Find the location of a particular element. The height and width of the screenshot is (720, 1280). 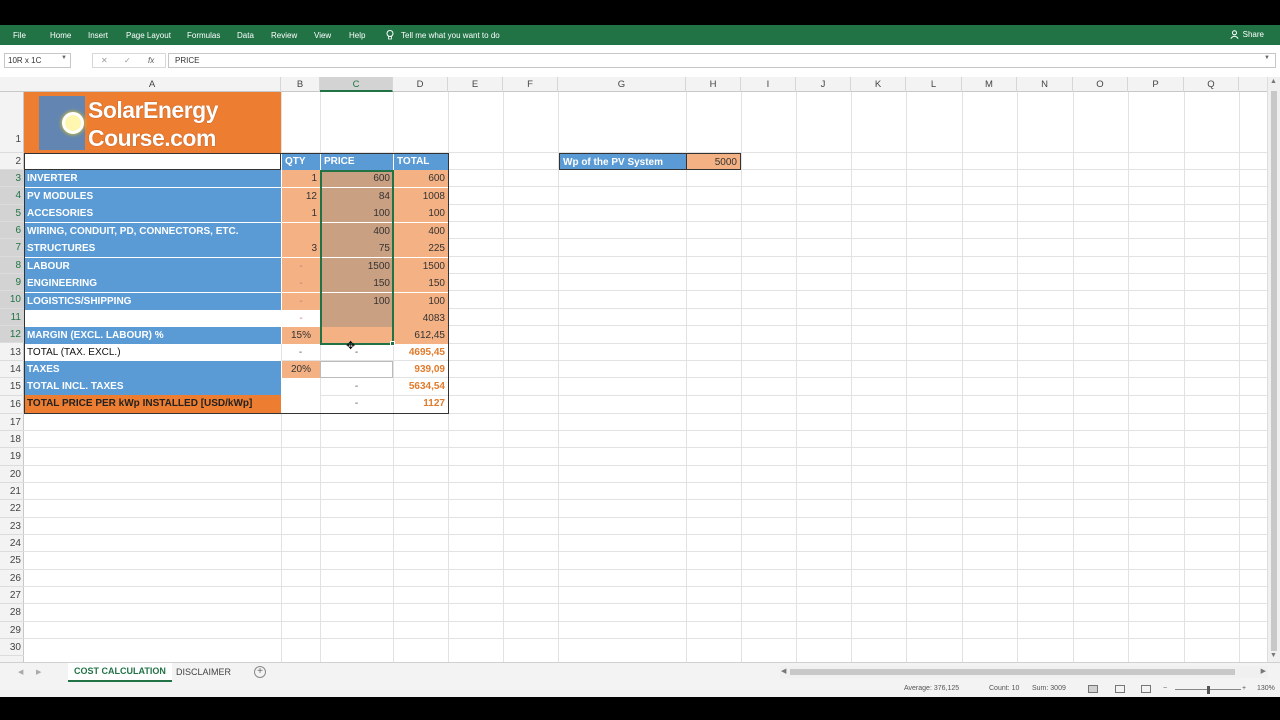

scroll-left-icon: ◀ is located at coordinates (783, 671).